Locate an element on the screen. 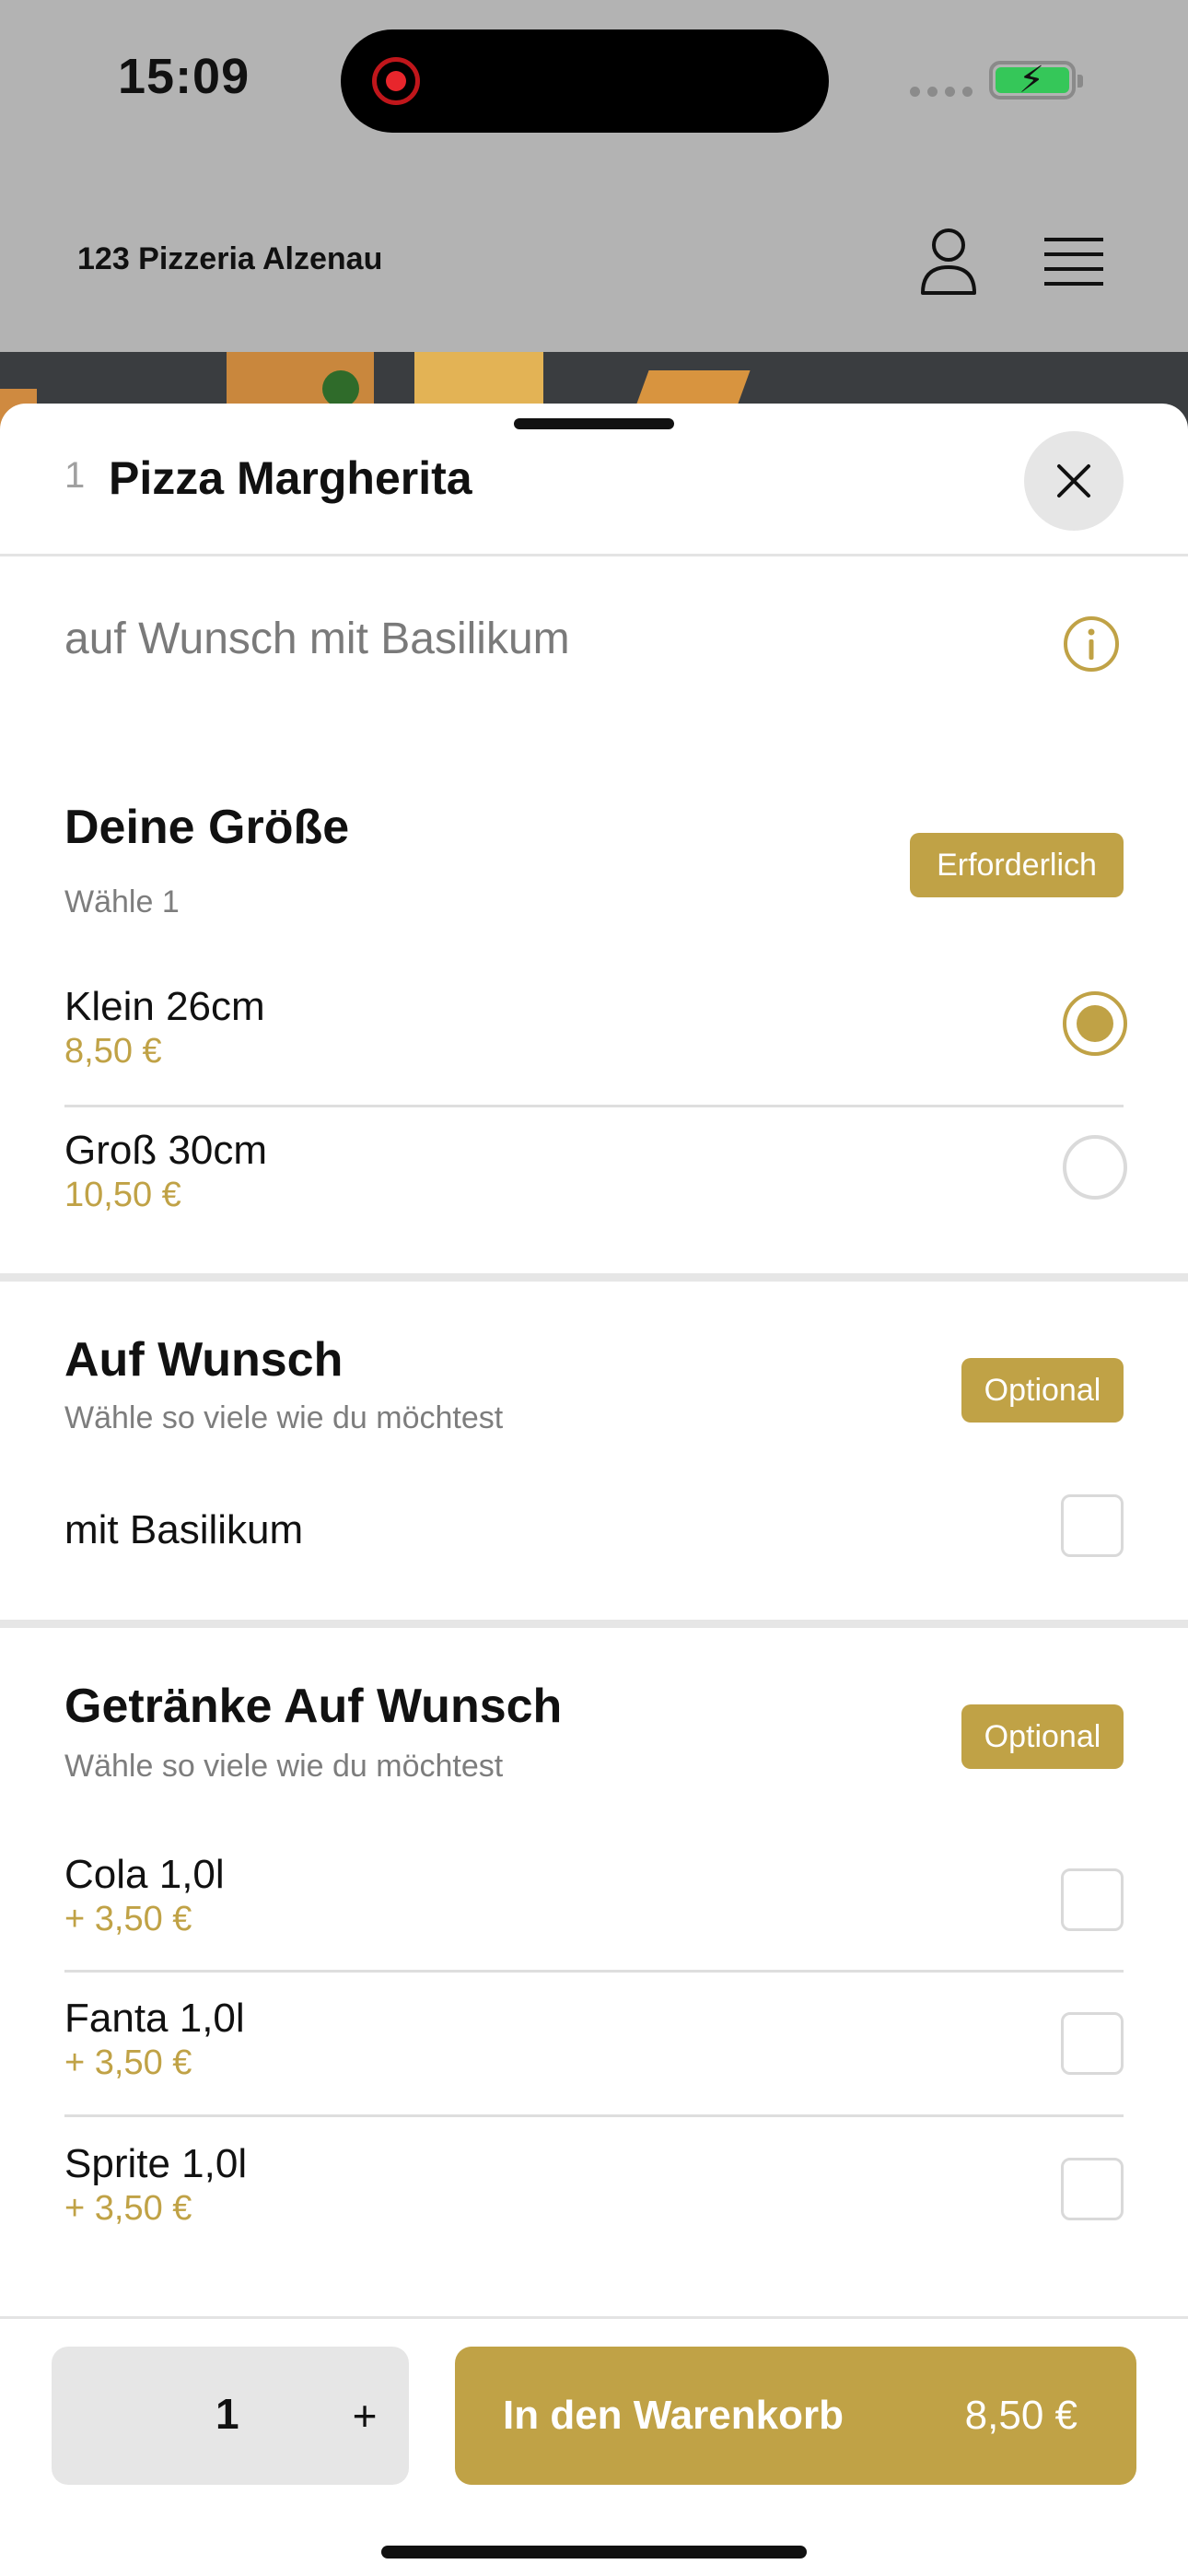 The width and height of the screenshot is (1188, 2576). quantity-stepper: 1 + is located at coordinates (230, 2416).